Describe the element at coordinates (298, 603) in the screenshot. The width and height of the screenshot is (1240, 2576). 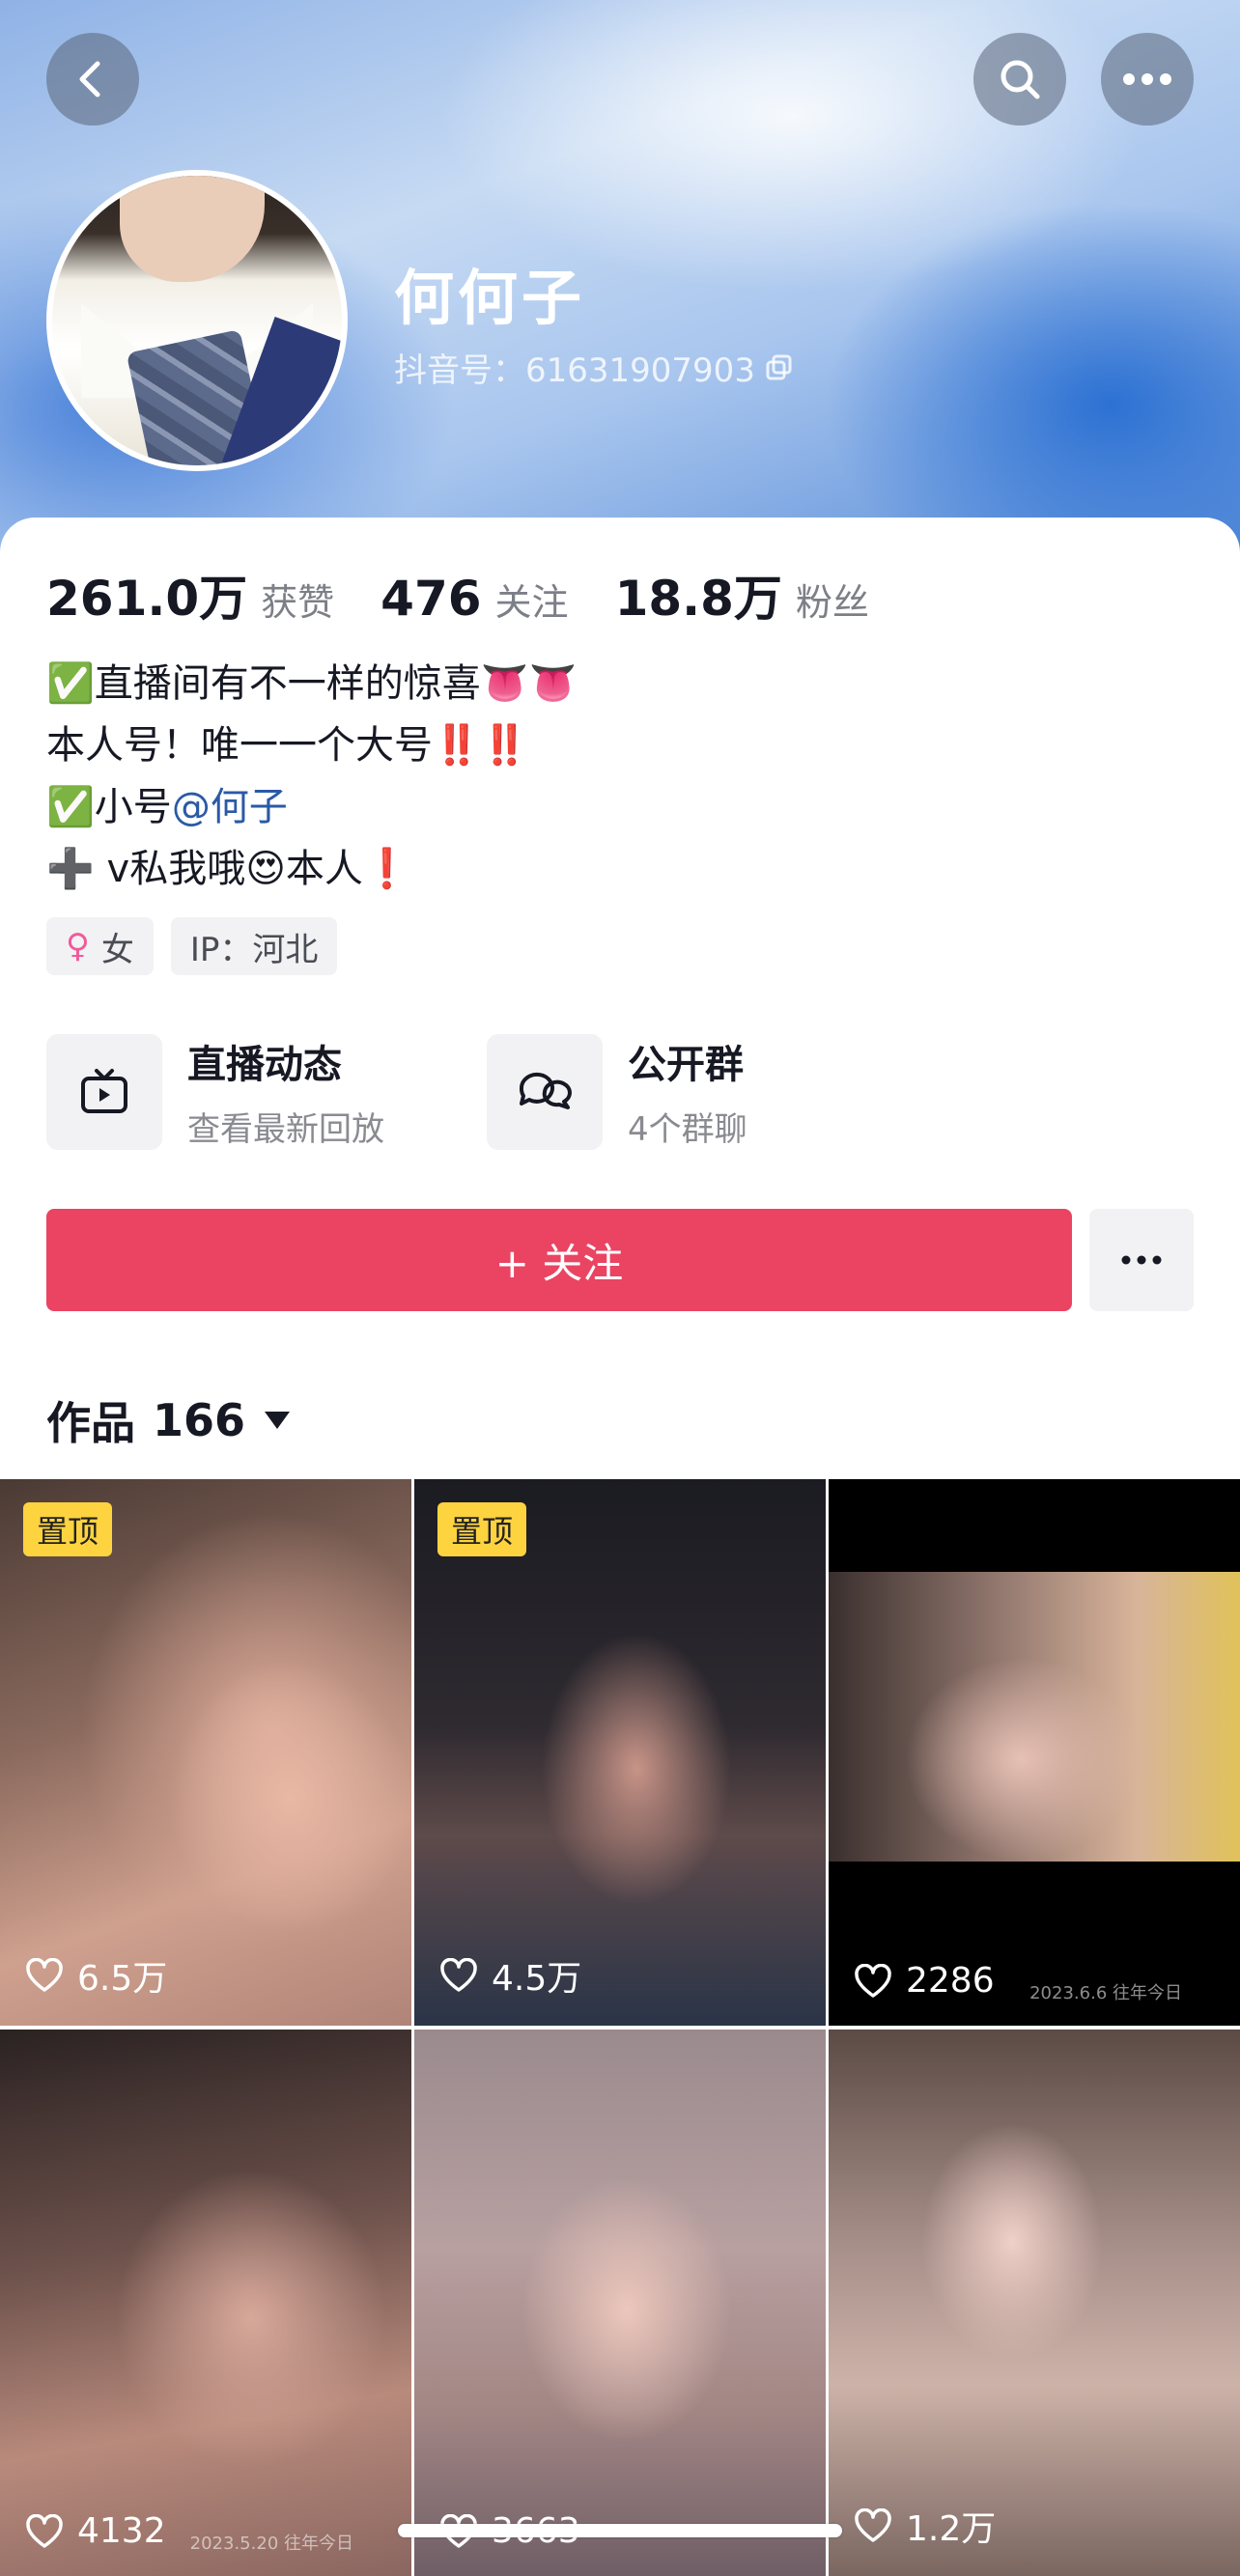
I see `stat-label: 获赞` at that location.